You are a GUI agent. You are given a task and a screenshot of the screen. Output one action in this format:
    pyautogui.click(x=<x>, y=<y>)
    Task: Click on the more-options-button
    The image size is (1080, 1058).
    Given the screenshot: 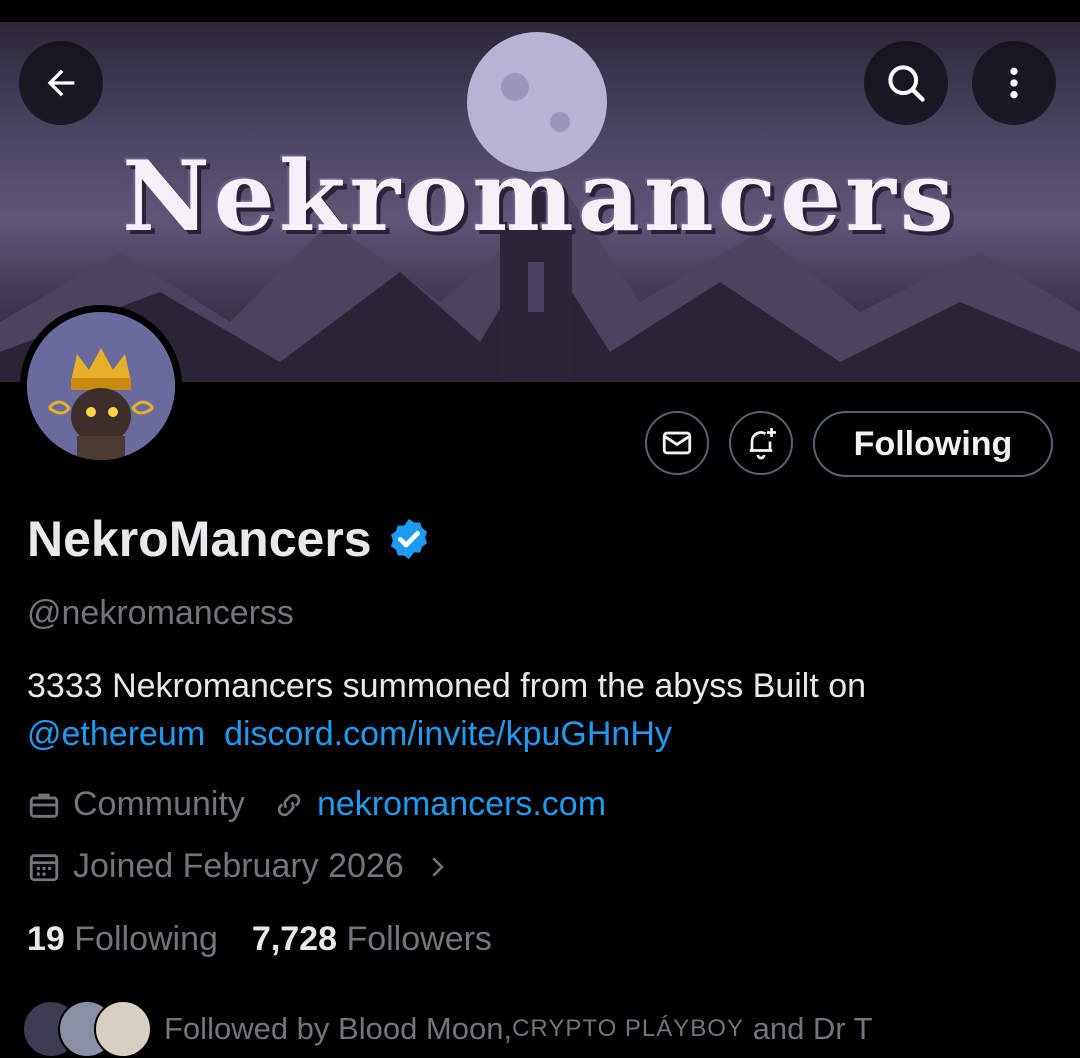 What is the action you would take?
    pyautogui.click(x=1014, y=83)
    